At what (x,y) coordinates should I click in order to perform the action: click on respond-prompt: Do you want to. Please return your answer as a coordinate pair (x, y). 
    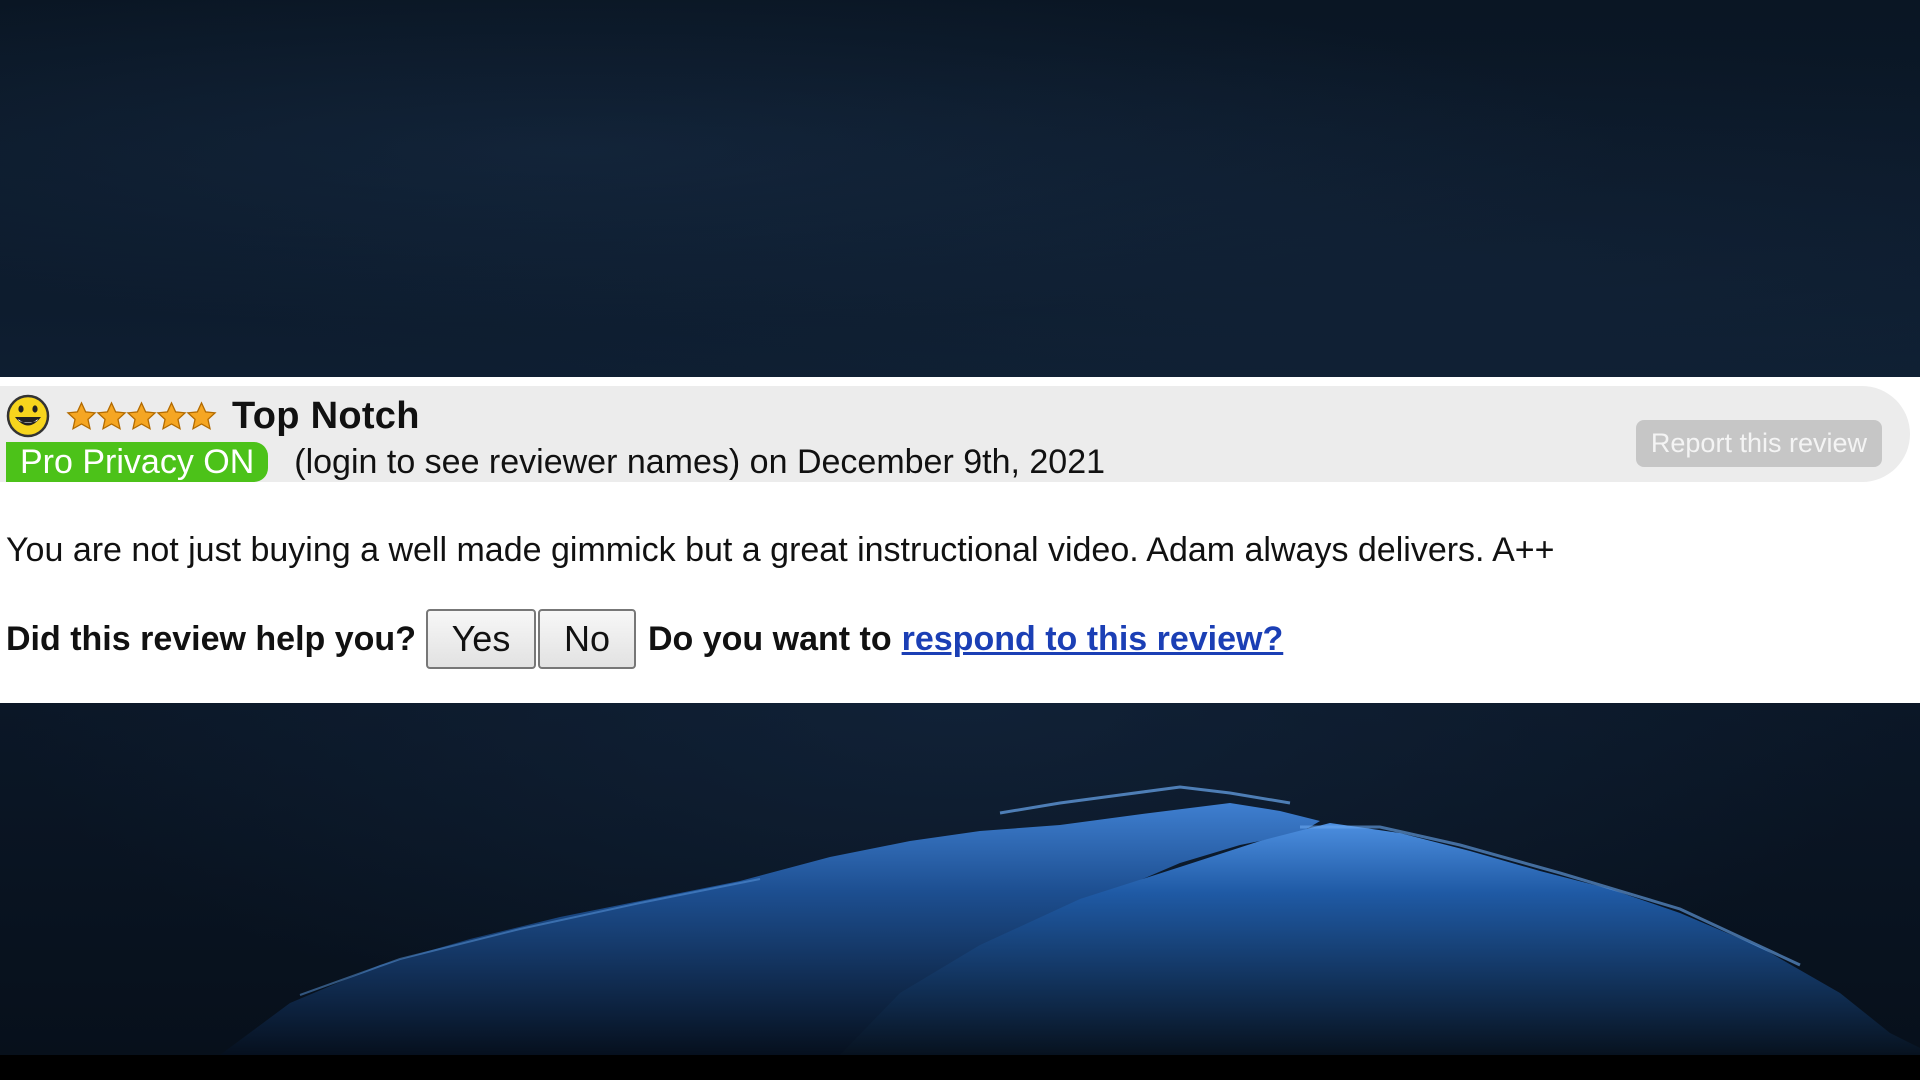
    Looking at the image, I should click on (769, 638).